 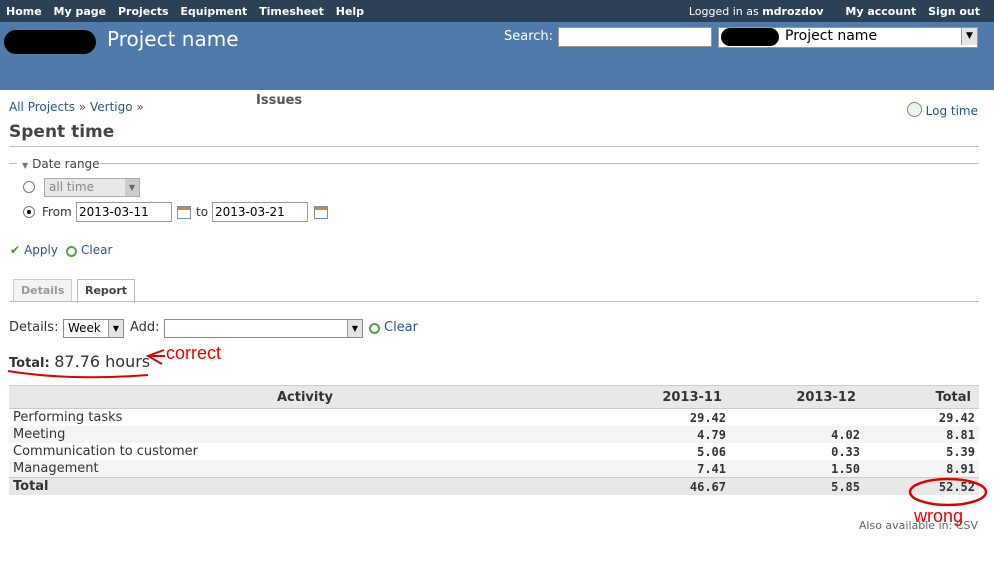 What do you see at coordinates (78, 374) in the screenshot?
I see `underline-annotation` at bounding box center [78, 374].